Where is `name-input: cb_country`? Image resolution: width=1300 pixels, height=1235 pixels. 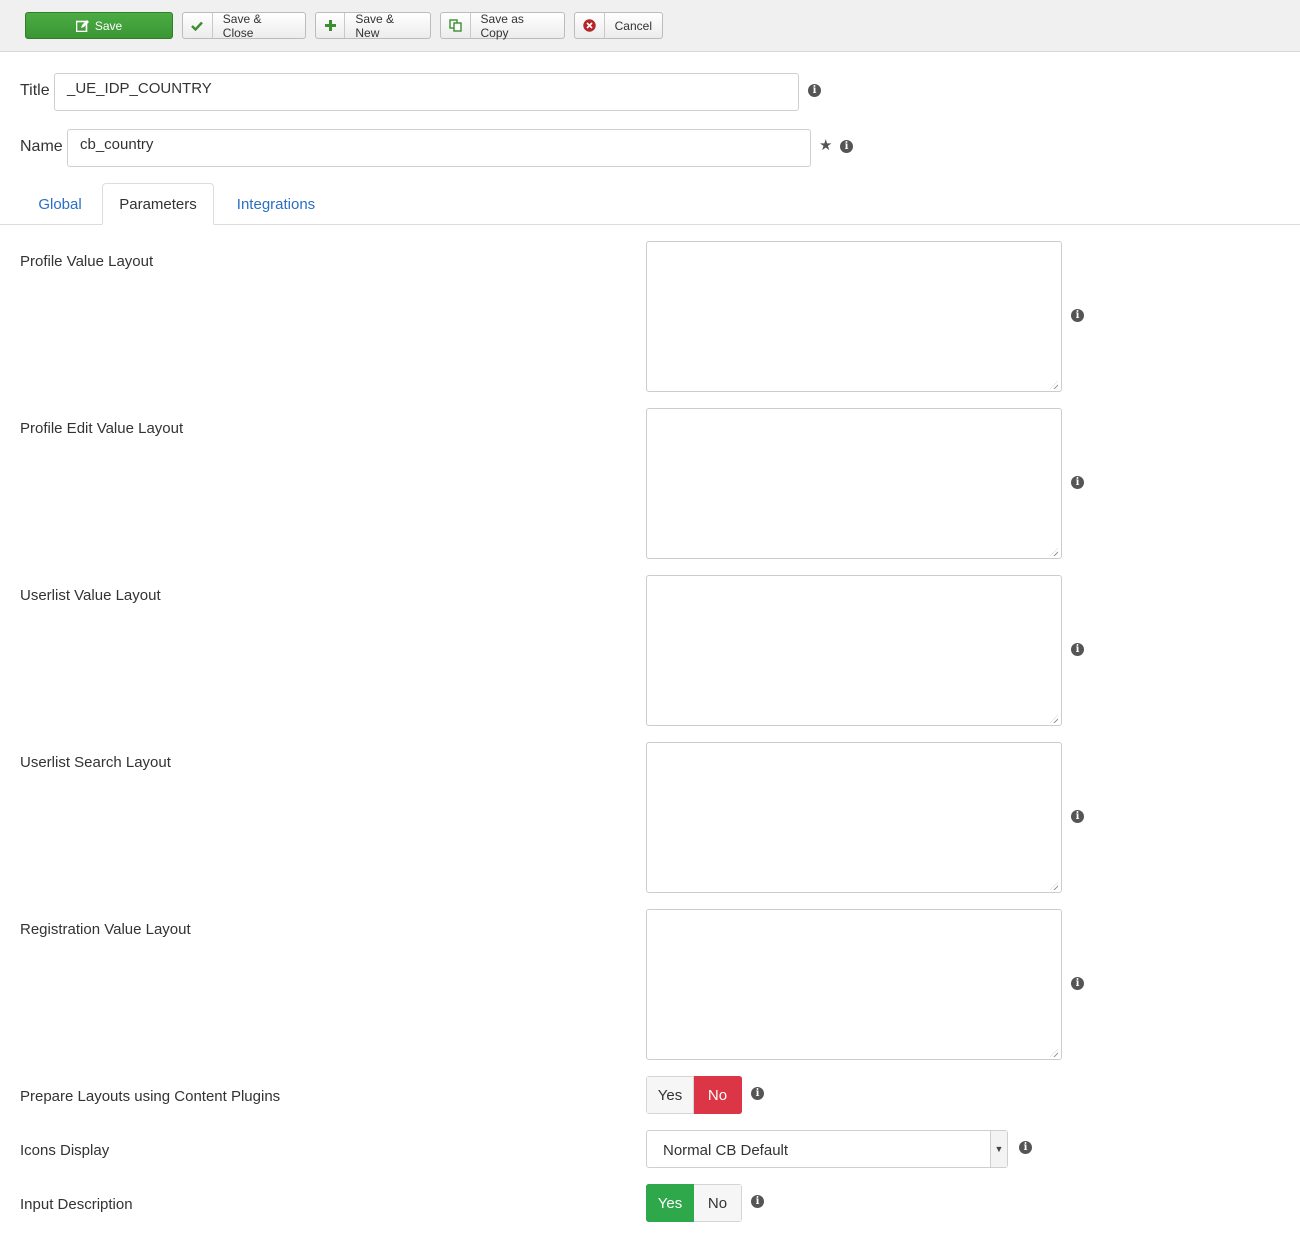 name-input: cb_country is located at coordinates (439, 148).